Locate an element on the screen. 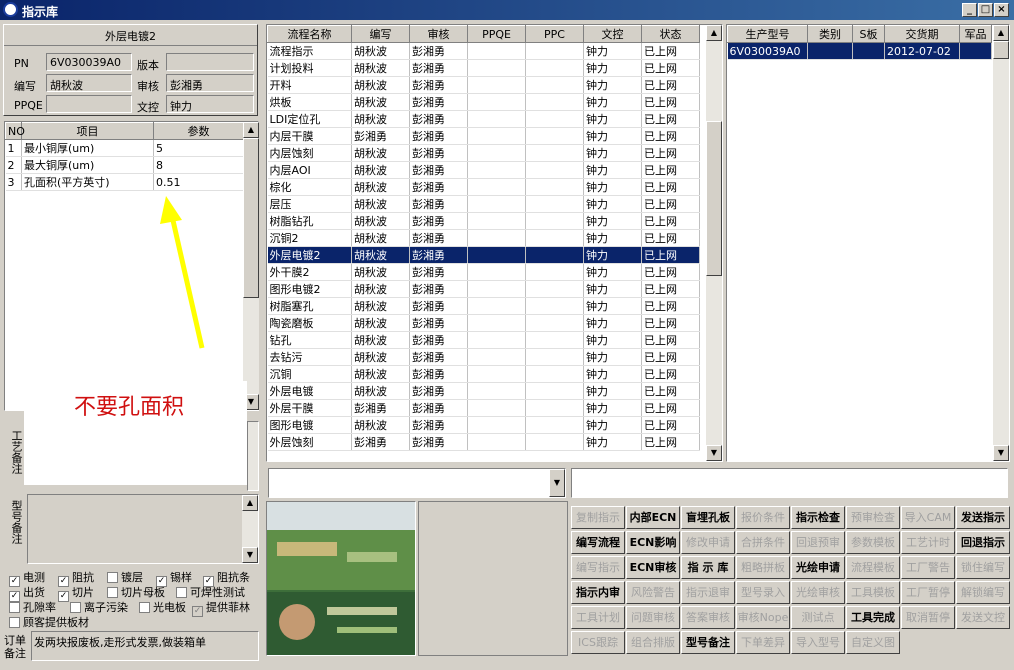 The height and width of the screenshot is (670, 1014). col-header-param: 参数 is located at coordinates (198, 131).